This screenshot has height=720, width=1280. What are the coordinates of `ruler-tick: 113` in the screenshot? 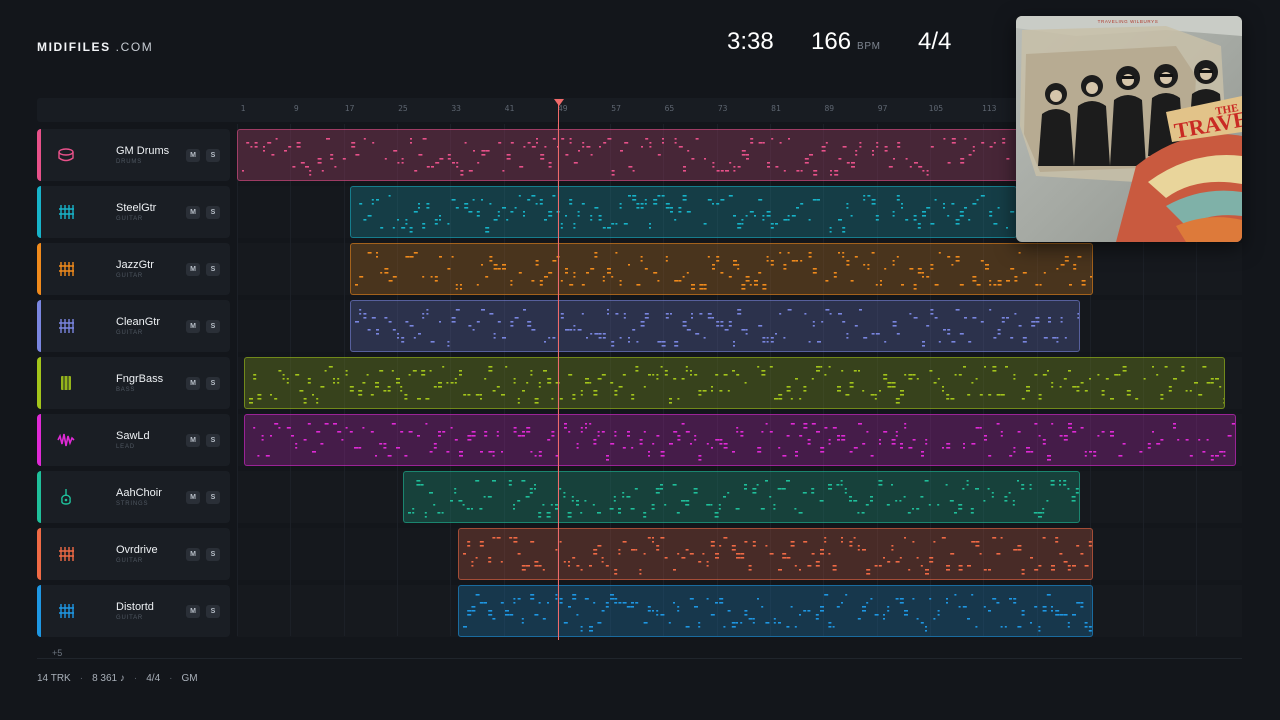 It's located at (989, 108).